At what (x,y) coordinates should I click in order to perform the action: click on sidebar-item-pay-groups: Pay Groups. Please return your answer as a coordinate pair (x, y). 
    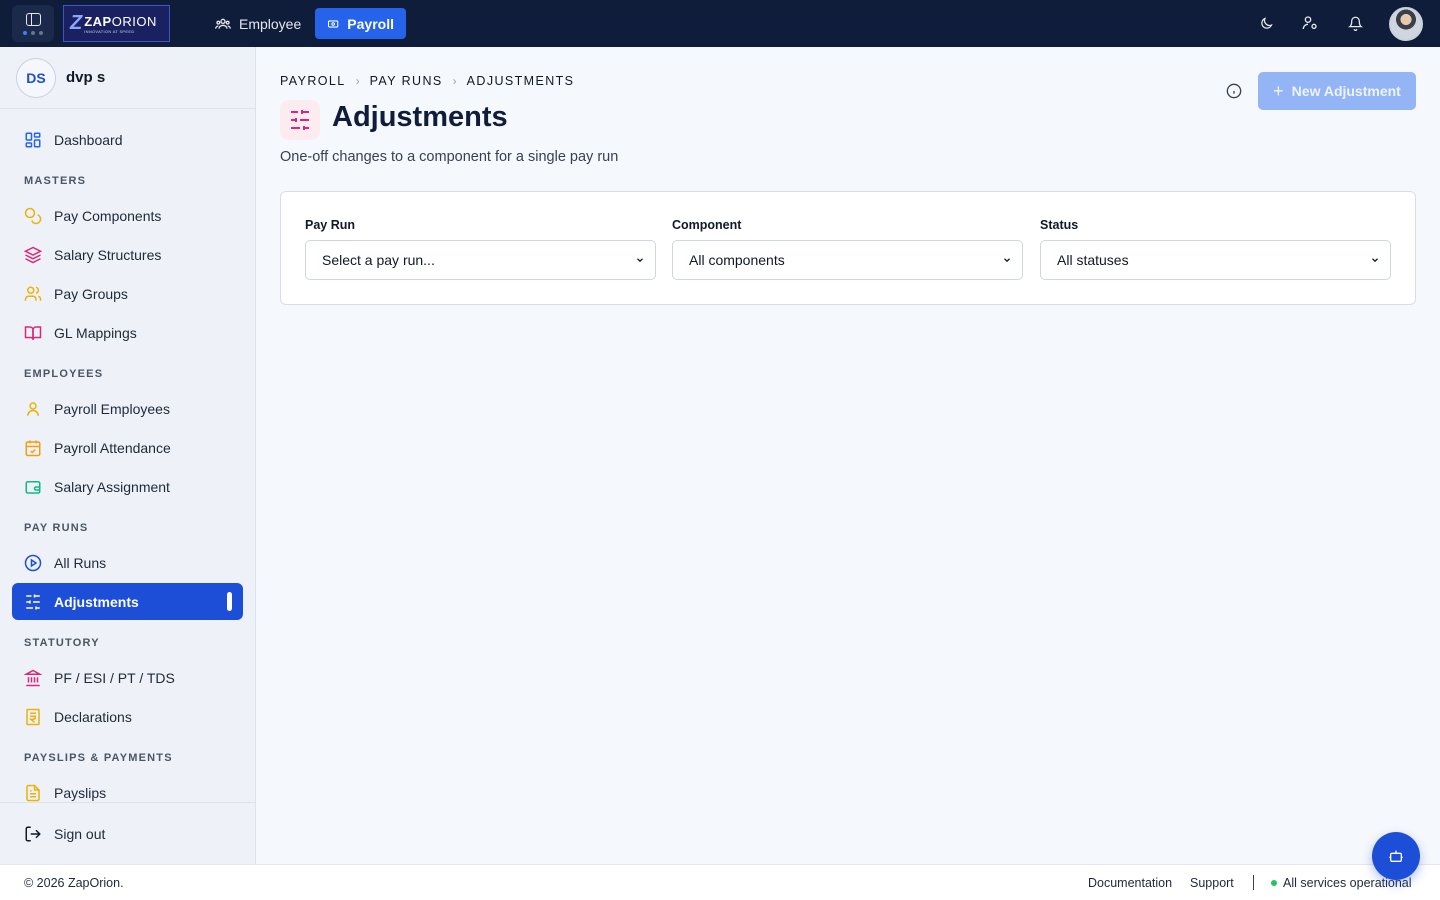
    Looking at the image, I should click on (127, 293).